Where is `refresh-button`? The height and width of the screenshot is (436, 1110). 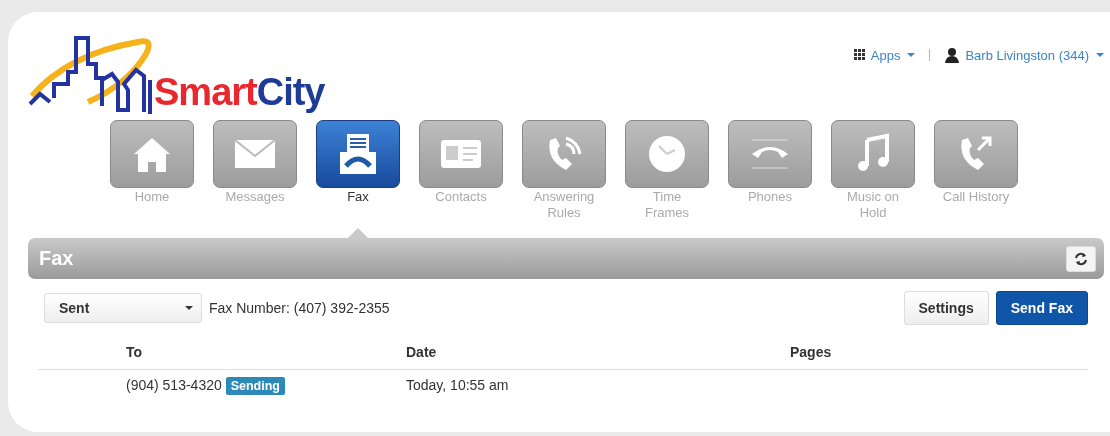
refresh-button is located at coordinates (1081, 258).